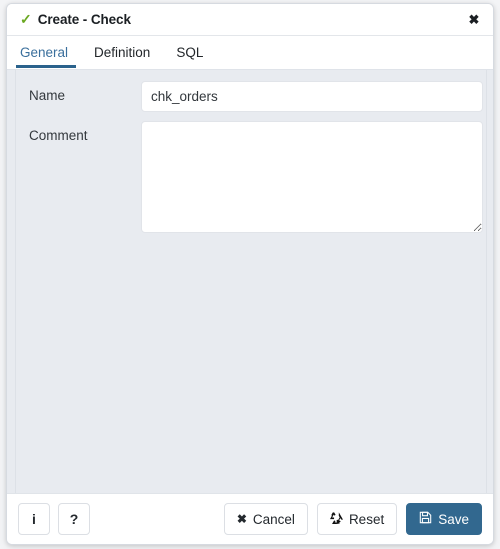  I want to click on dialog-titlebar: ✓ Create - Check ✖, so click(250, 20).